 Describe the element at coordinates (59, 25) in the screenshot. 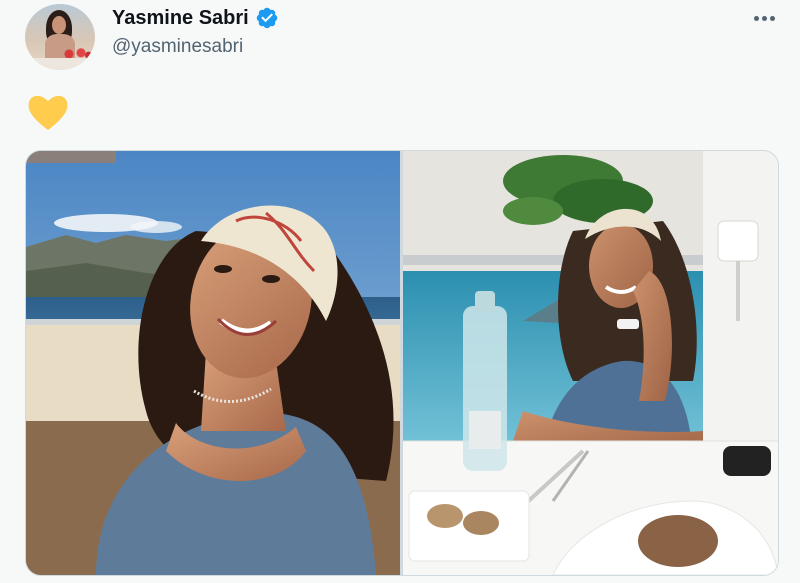

I see `avatar-face` at that location.